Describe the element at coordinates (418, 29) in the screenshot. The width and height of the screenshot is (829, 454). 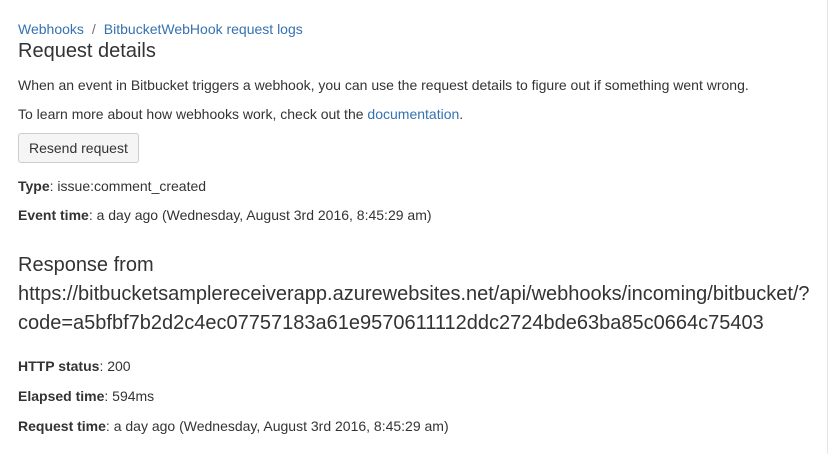
I see `breadcrumb: Webhooks / BitbucketWebHook request logs` at that location.